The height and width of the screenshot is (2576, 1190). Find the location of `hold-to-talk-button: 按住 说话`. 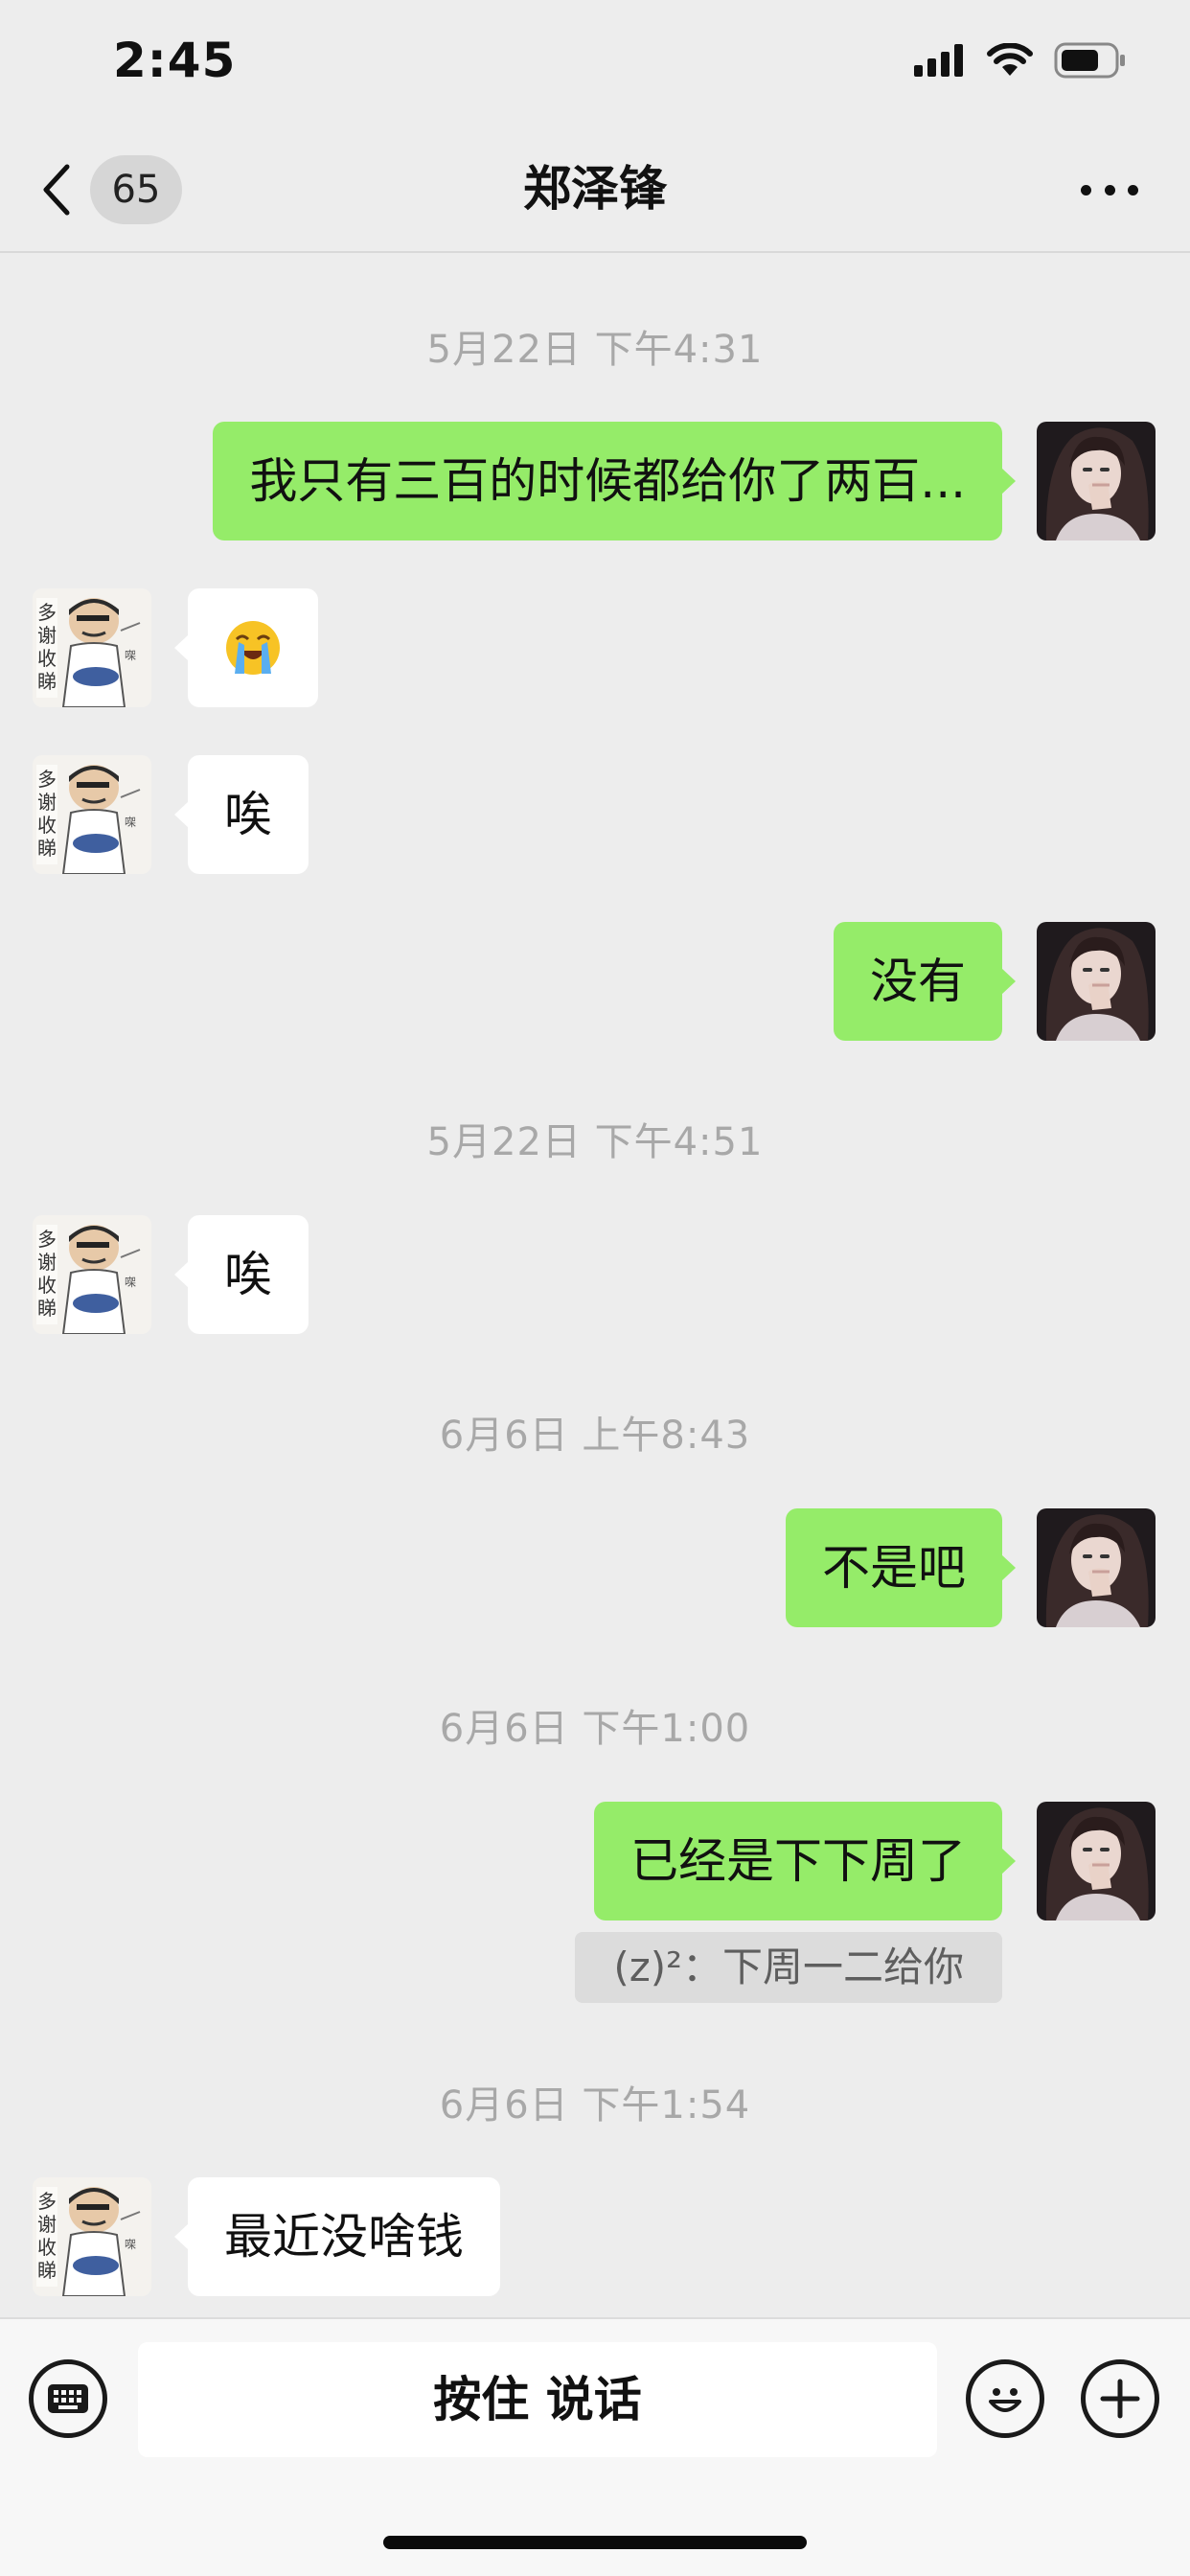

hold-to-talk-button: 按住 说话 is located at coordinates (538, 2399).